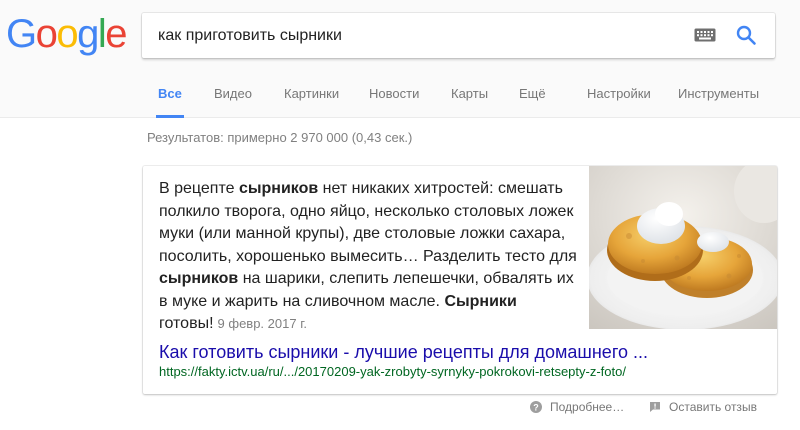  What do you see at coordinates (262, 323) in the screenshot?
I see `snippet-date: 9 февр. 2017 г.` at bounding box center [262, 323].